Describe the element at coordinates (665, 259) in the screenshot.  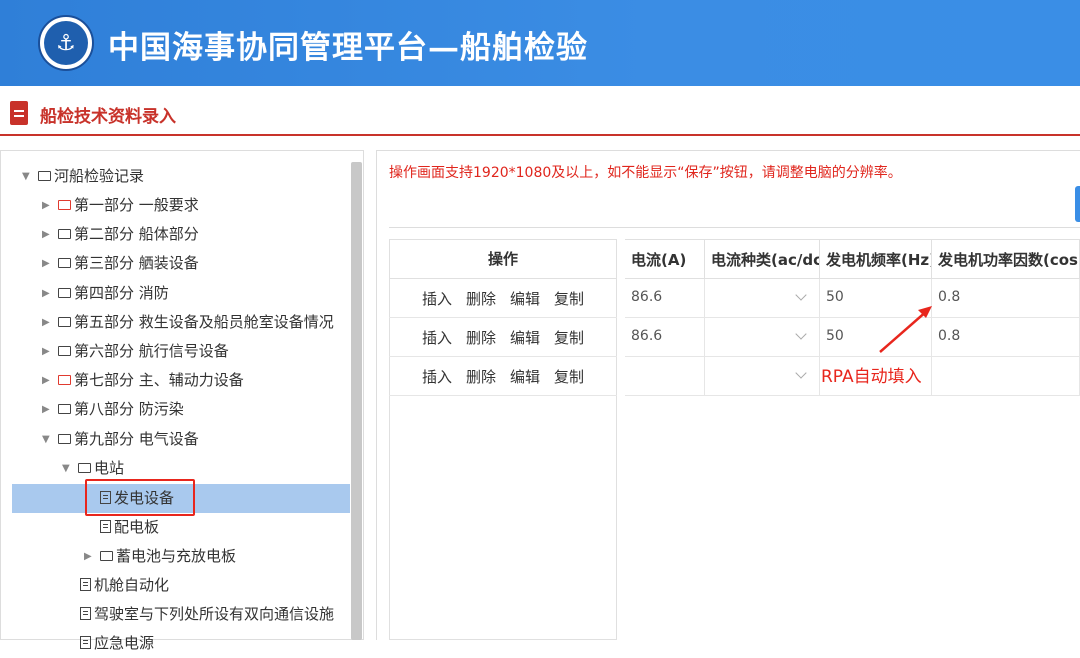
I see `column-header: 电流(A)` at that location.